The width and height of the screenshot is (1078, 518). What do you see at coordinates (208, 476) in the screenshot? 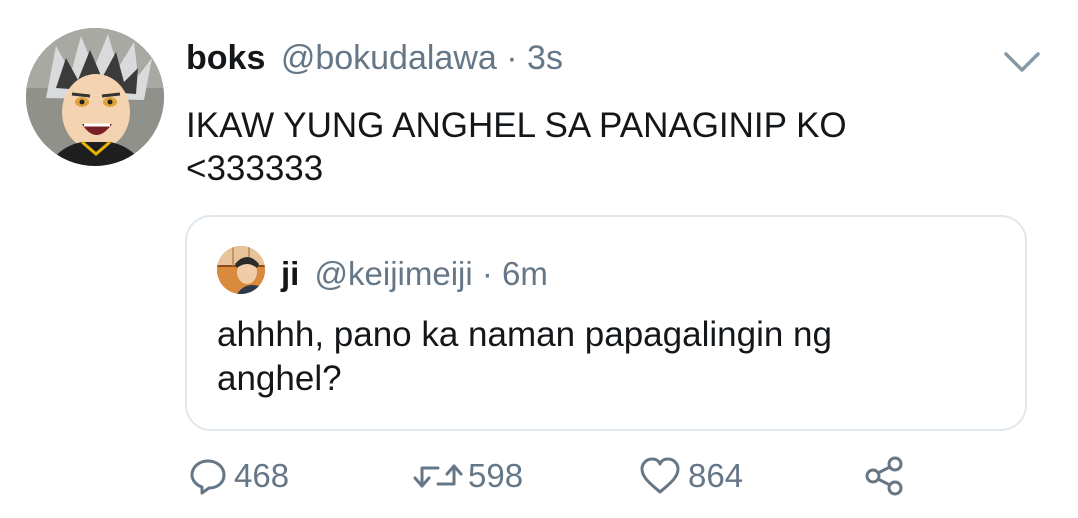
I see `reply-icon` at bounding box center [208, 476].